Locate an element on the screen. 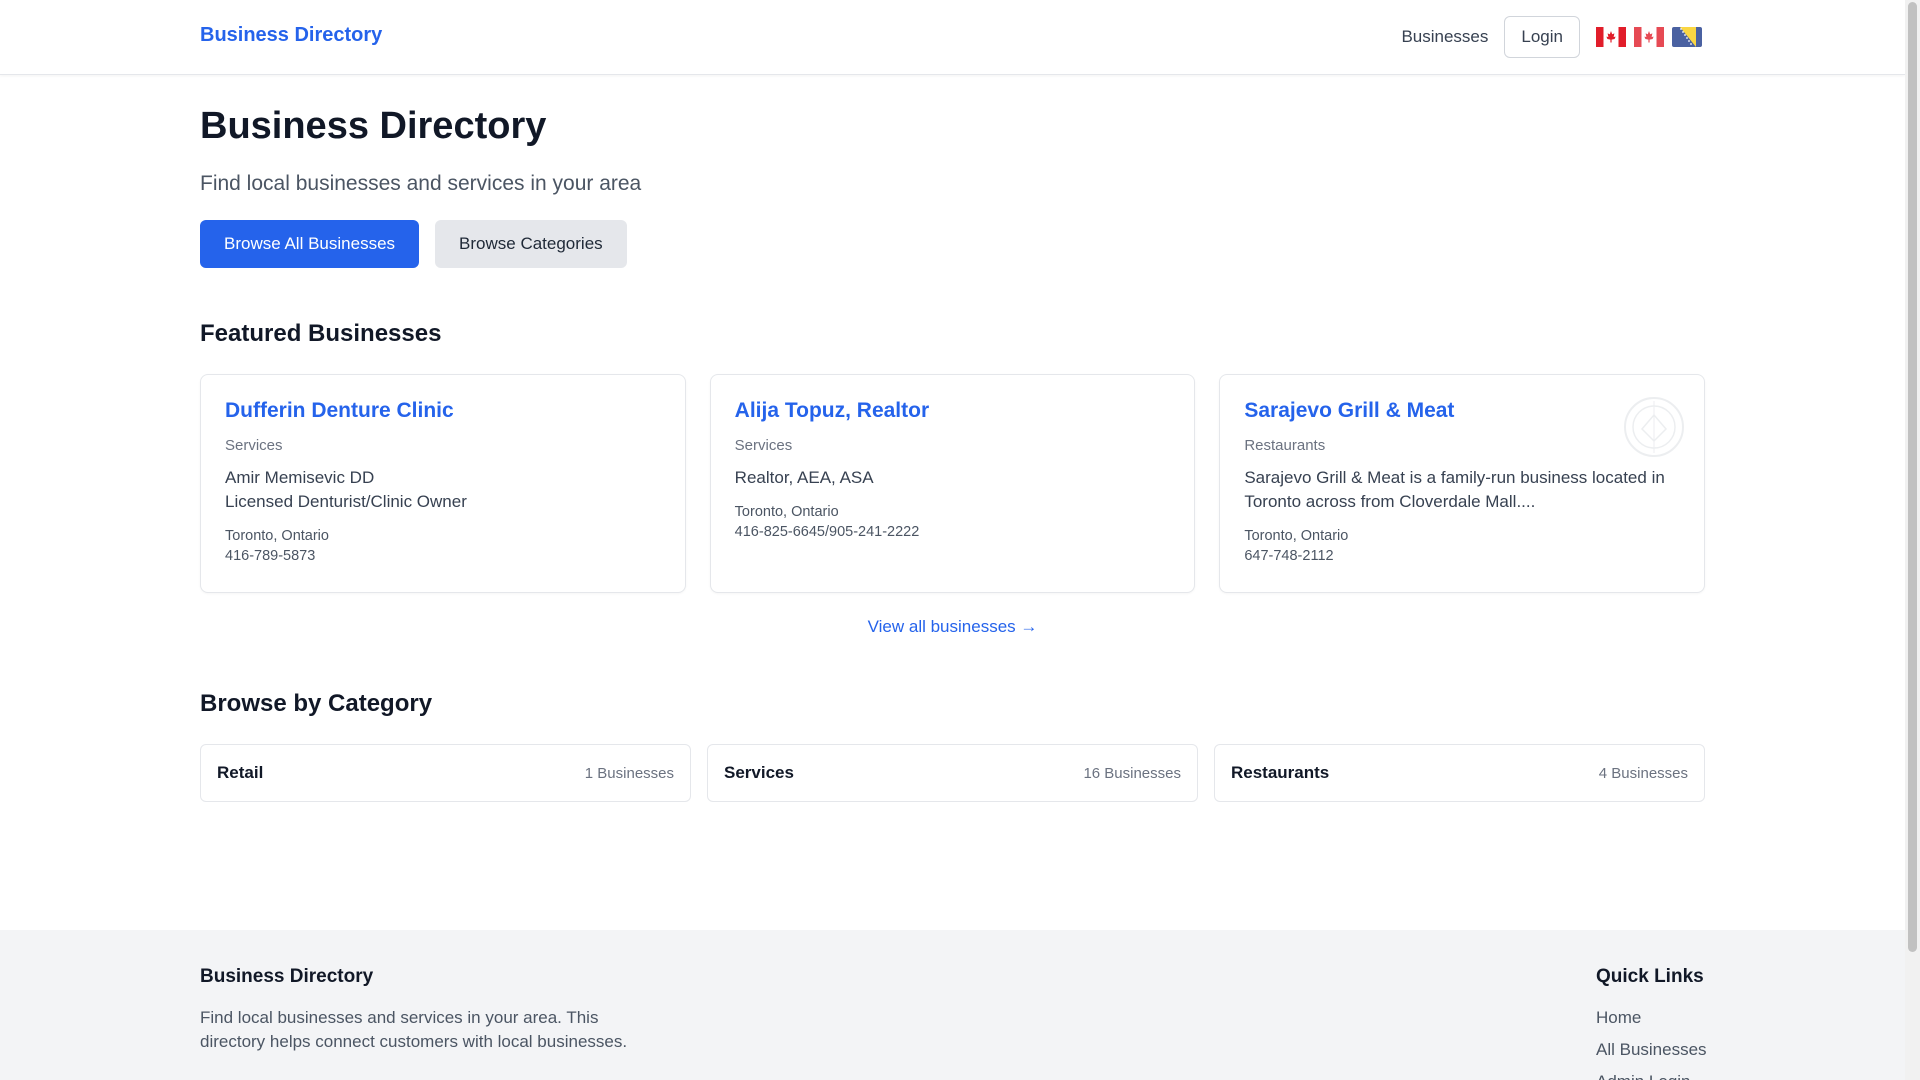  language-switcher is located at coordinates (1649, 37).